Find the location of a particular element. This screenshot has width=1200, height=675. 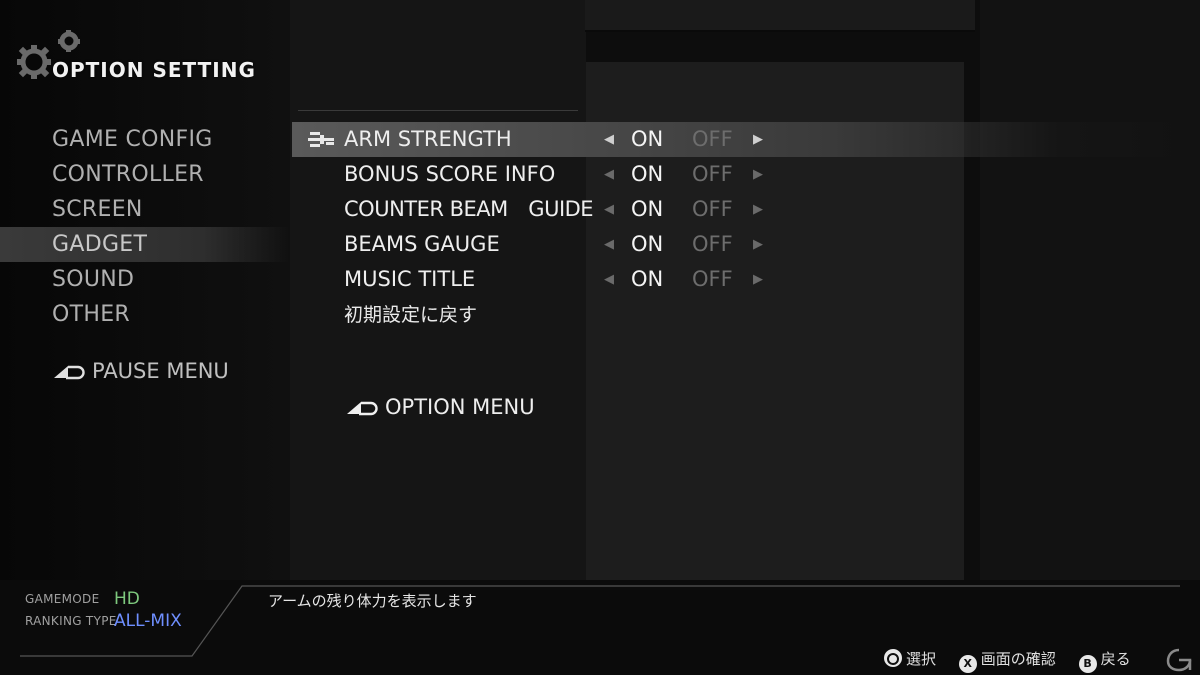

ranking-type-label: RANKING TYPE is located at coordinates (71, 621).